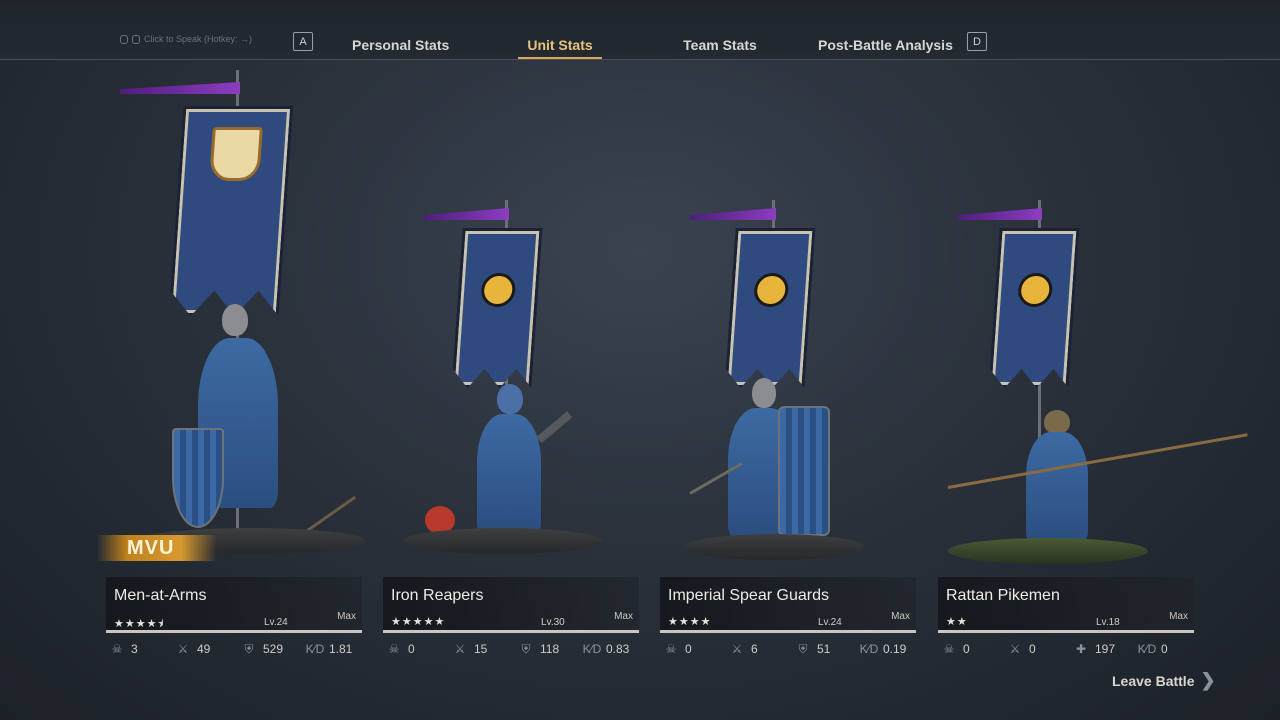 Image resolution: width=1280 pixels, height=720 pixels. I want to click on key-a-badge: A, so click(303, 41).